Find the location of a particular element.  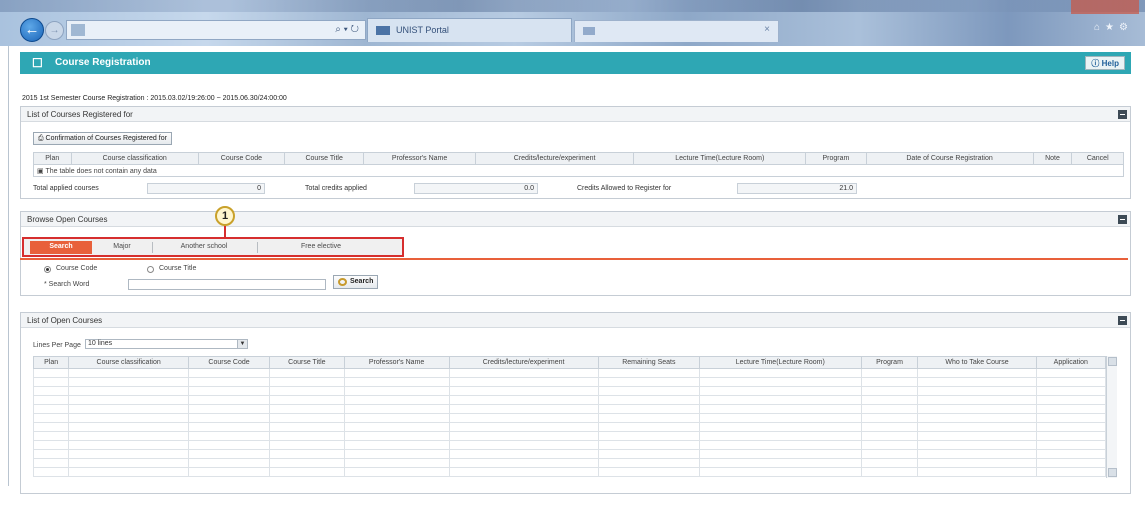

tab-underline is located at coordinates (574, 259).